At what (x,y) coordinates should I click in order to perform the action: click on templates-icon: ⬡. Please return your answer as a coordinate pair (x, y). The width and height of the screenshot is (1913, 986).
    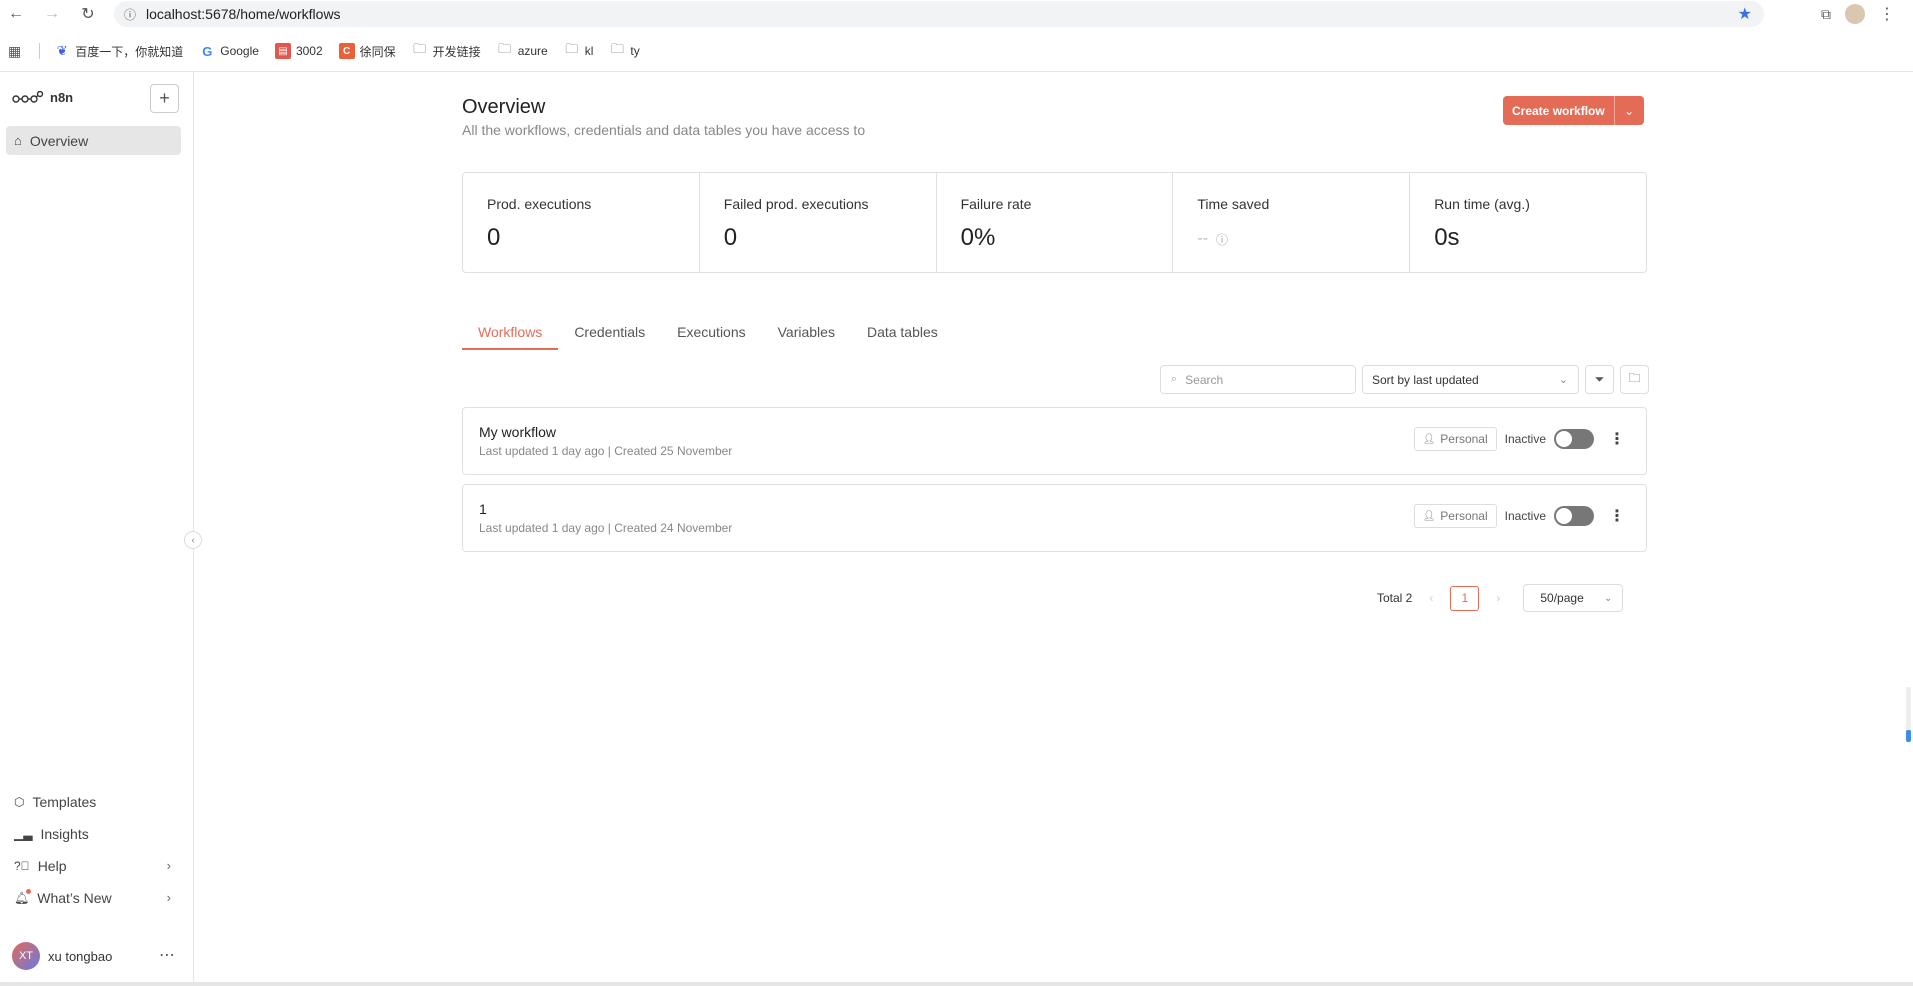
    Looking at the image, I should click on (19, 801).